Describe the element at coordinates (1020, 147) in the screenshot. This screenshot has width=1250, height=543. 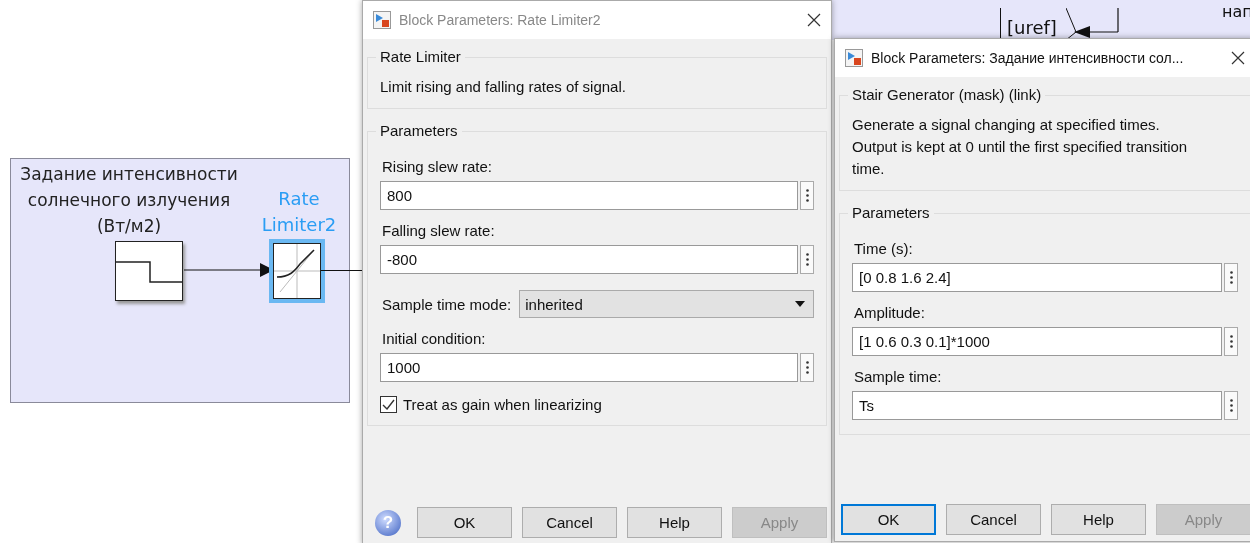
I see `block-description: Generate a signal changing at specified times. Output is kept at 0 until the first specified transition time.` at that location.